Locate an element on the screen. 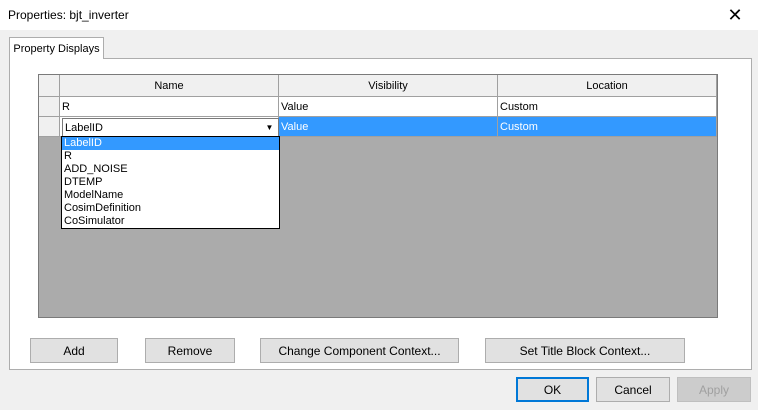  add-button: Add is located at coordinates (74, 350).